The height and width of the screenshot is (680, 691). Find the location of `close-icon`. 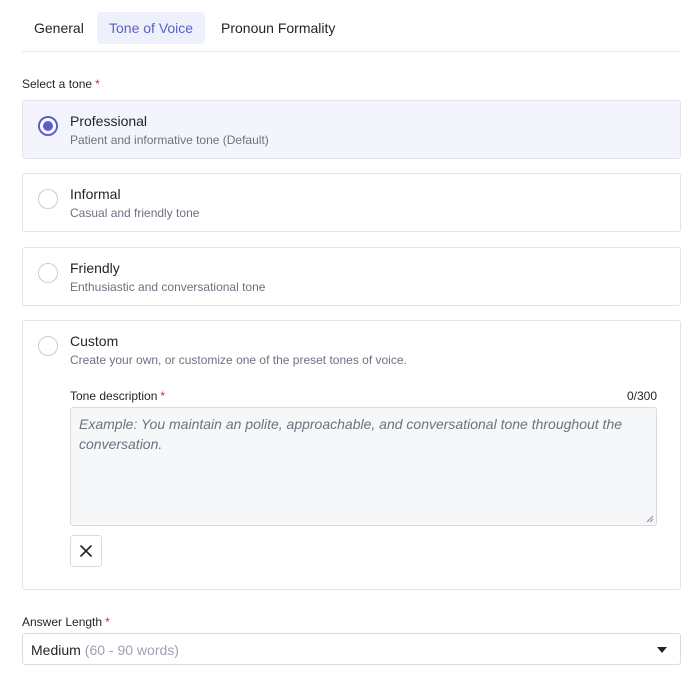

close-icon is located at coordinates (86, 551).